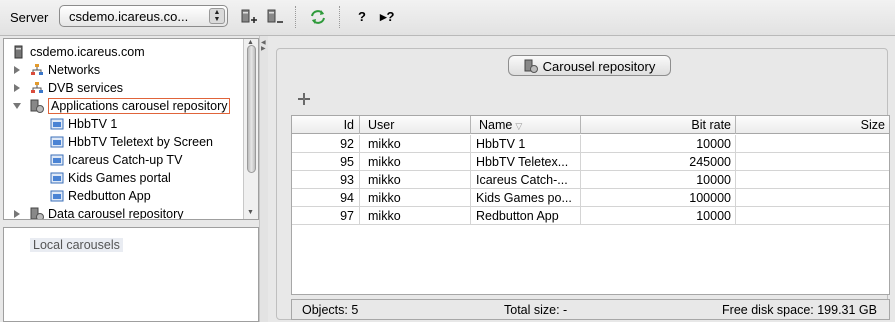  Describe the element at coordinates (658, 125) in the screenshot. I see `column-header-bitrate: Bit rate` at that location.